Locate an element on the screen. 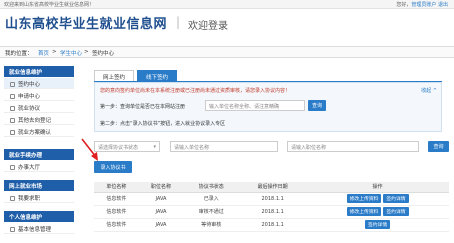 The height and width of the screenshot is (243, 454). sidebar-item-label: 其他去向登记 is located at coordinates (35, 121).